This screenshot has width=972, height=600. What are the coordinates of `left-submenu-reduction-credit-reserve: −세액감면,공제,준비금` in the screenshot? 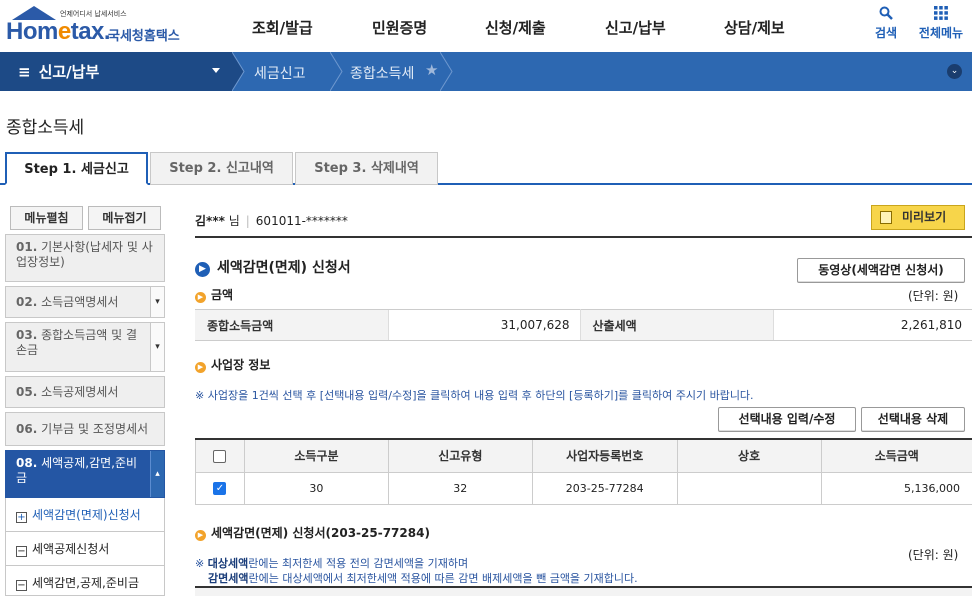 It's located at (85, 581).